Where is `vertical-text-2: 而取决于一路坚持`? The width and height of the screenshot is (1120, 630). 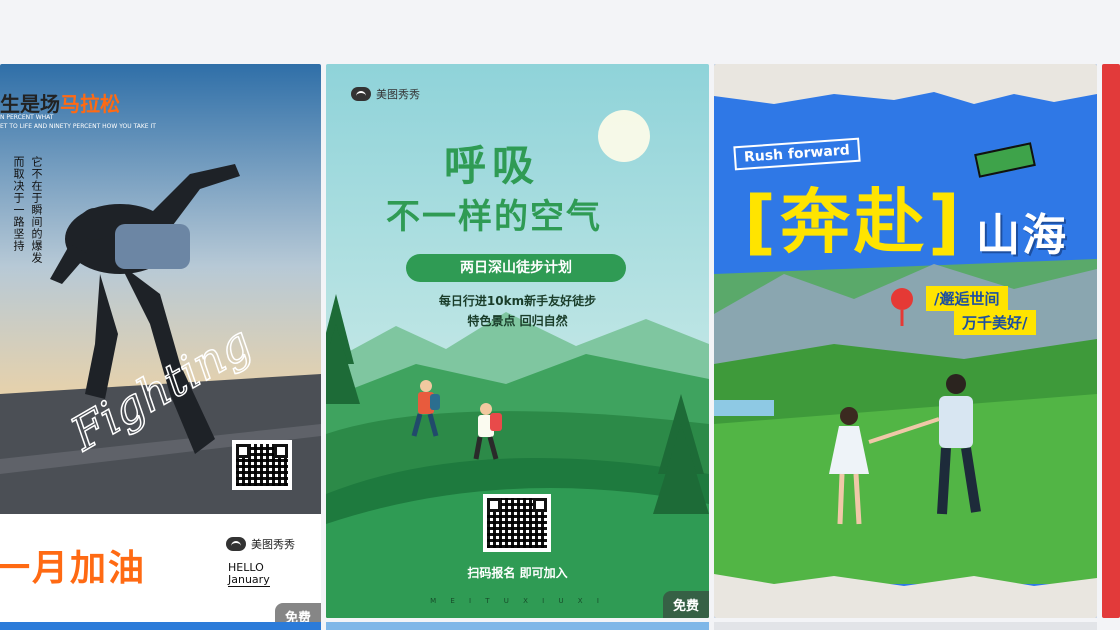 vertical-text-2: 而取决于一路坚持 is located at coordinates (18, 204).